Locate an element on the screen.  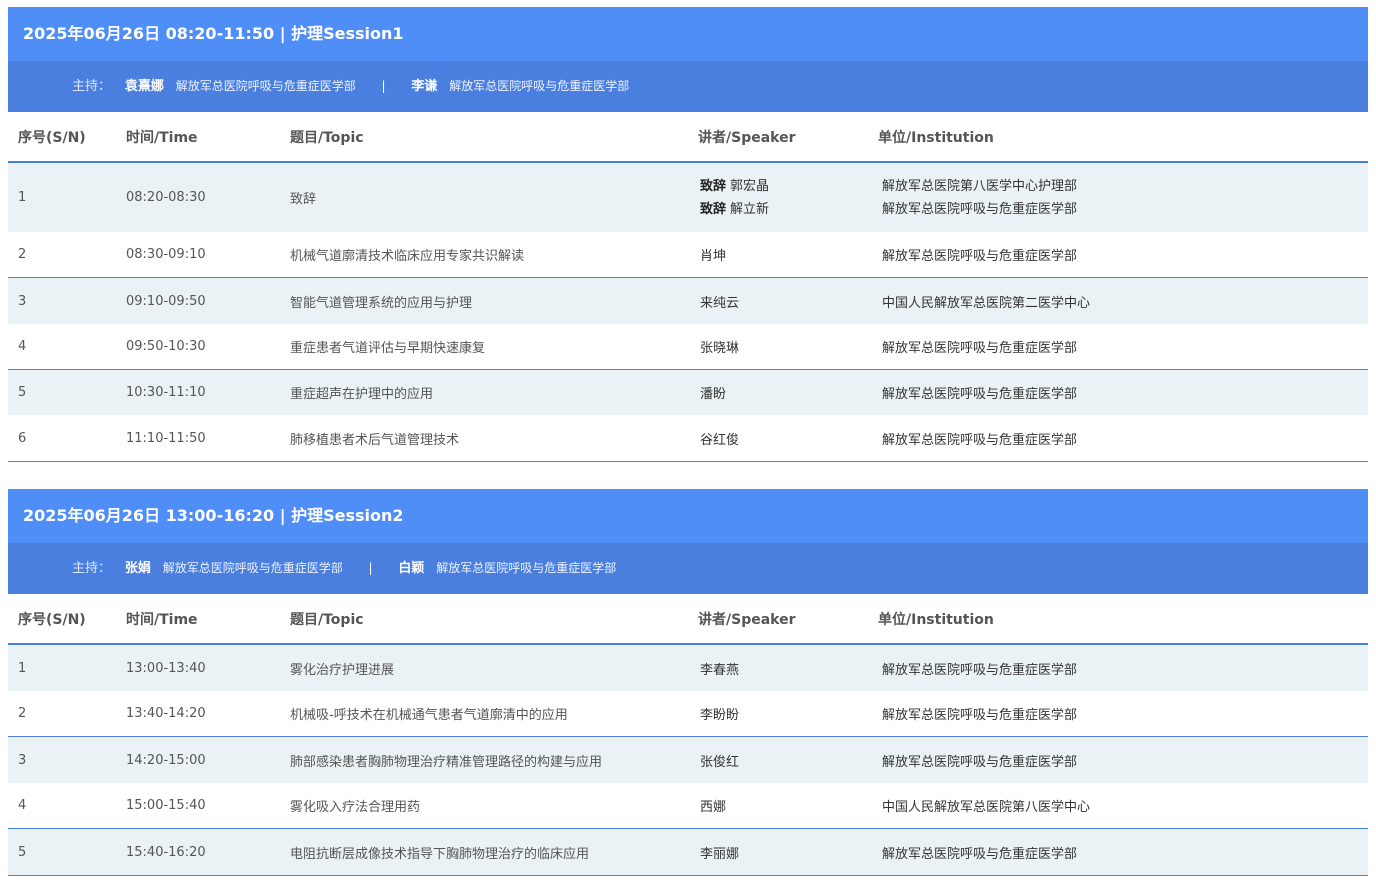
row-speakers: 致辞 郭宏晶 致辞 解立新 is located at coordinates (734, 197).